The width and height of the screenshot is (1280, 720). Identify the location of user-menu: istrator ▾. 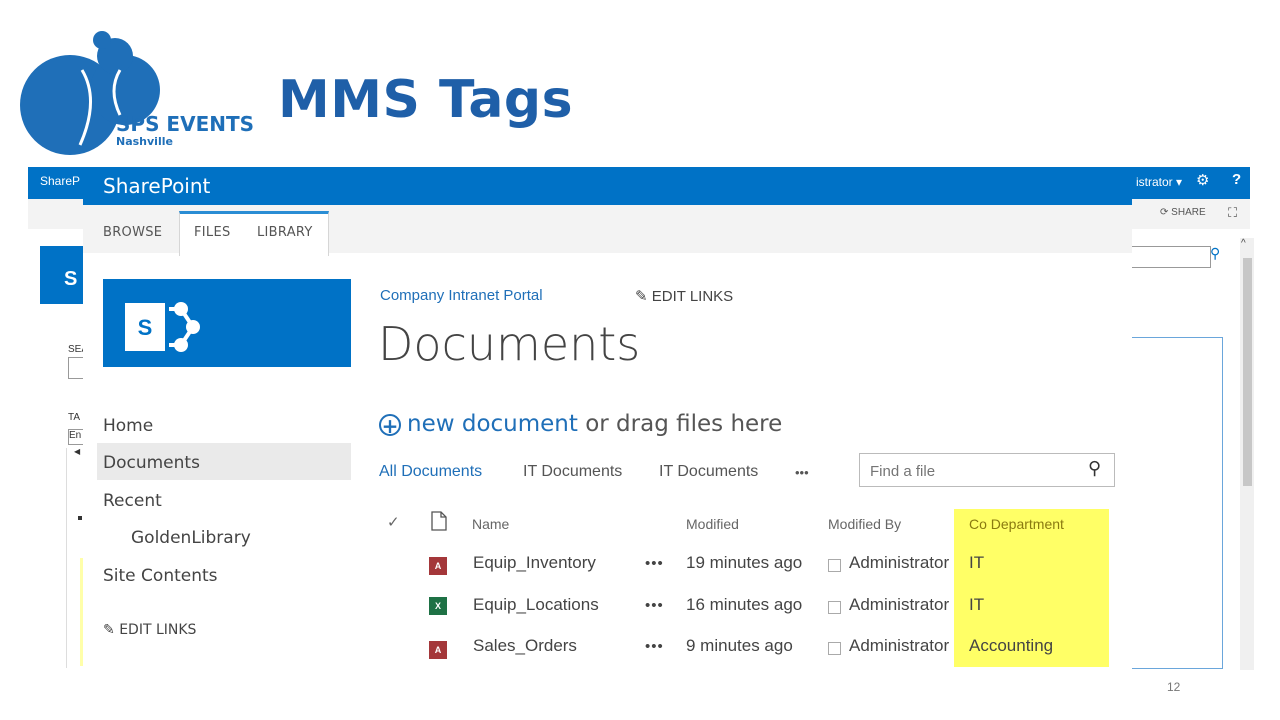
(1159, 182).